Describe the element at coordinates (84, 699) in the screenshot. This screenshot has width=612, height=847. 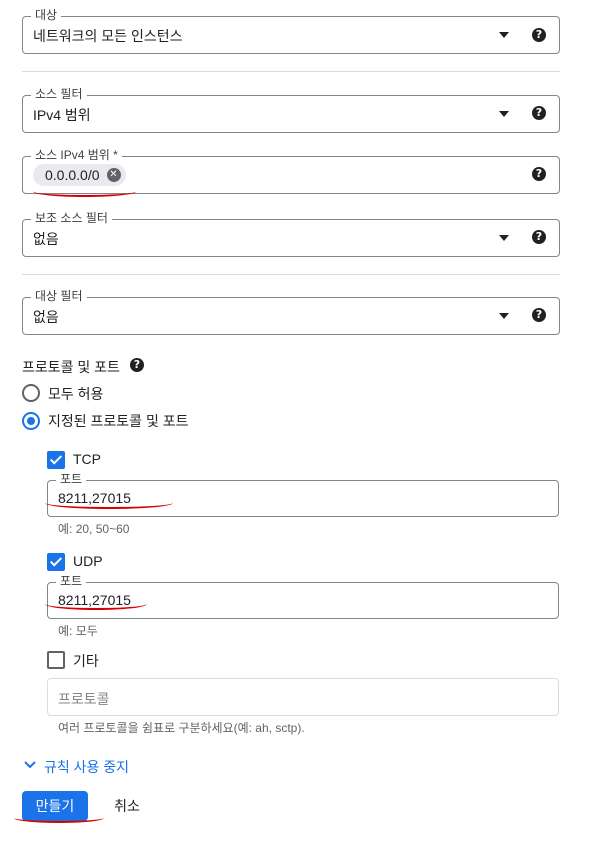
I see `other-protocols-placeholder: 프로토콜` at that location.